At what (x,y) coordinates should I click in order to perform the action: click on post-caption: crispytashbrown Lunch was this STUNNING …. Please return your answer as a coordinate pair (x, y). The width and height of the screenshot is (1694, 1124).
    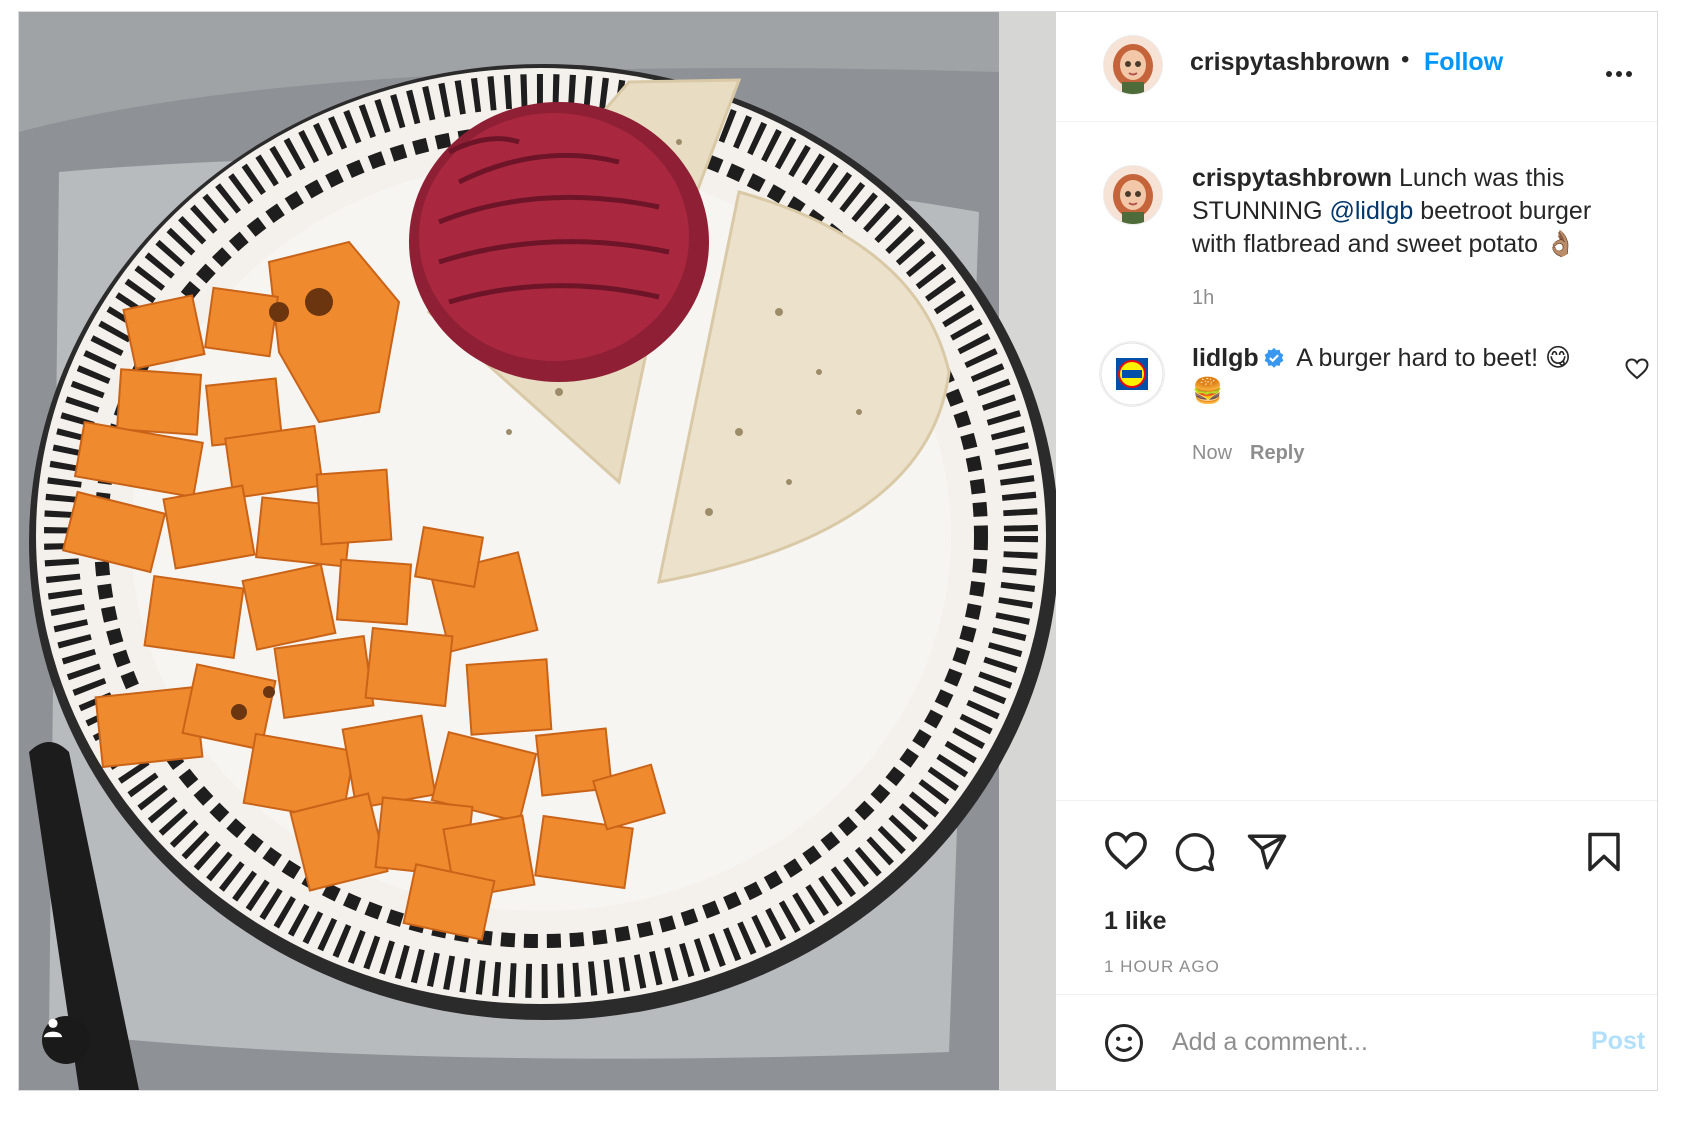
    Looking at the image, I should click on (1402, 211).